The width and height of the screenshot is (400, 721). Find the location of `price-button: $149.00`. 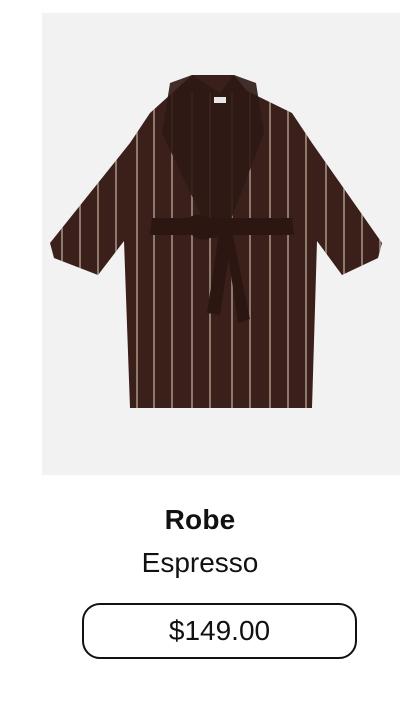

price-button: $149.00 is located at coordinates (219, 631).